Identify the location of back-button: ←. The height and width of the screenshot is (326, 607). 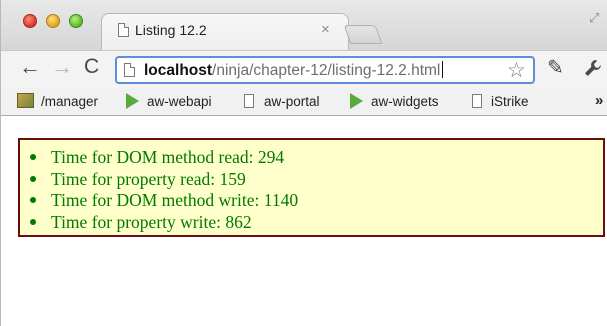
(30, 67).